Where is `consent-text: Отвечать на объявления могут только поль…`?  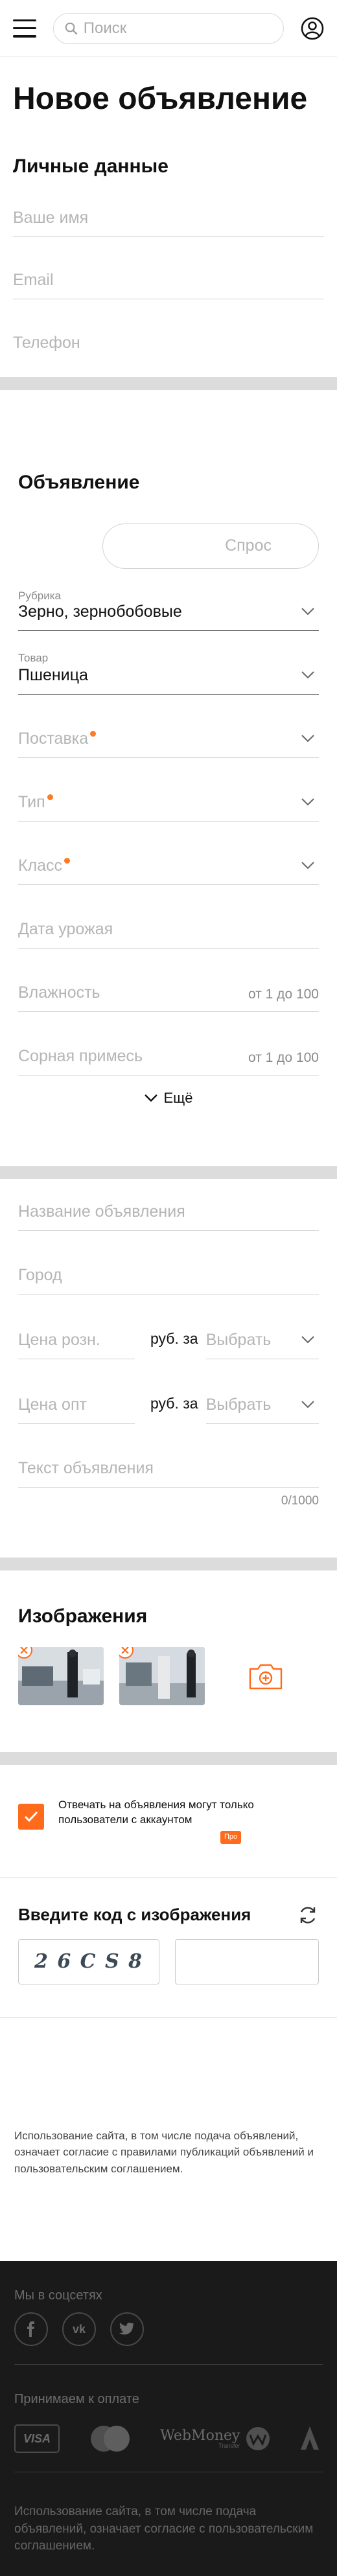 consent-text: Отвечать на объявления могут только поль… is located at coordinates (156, 1812).